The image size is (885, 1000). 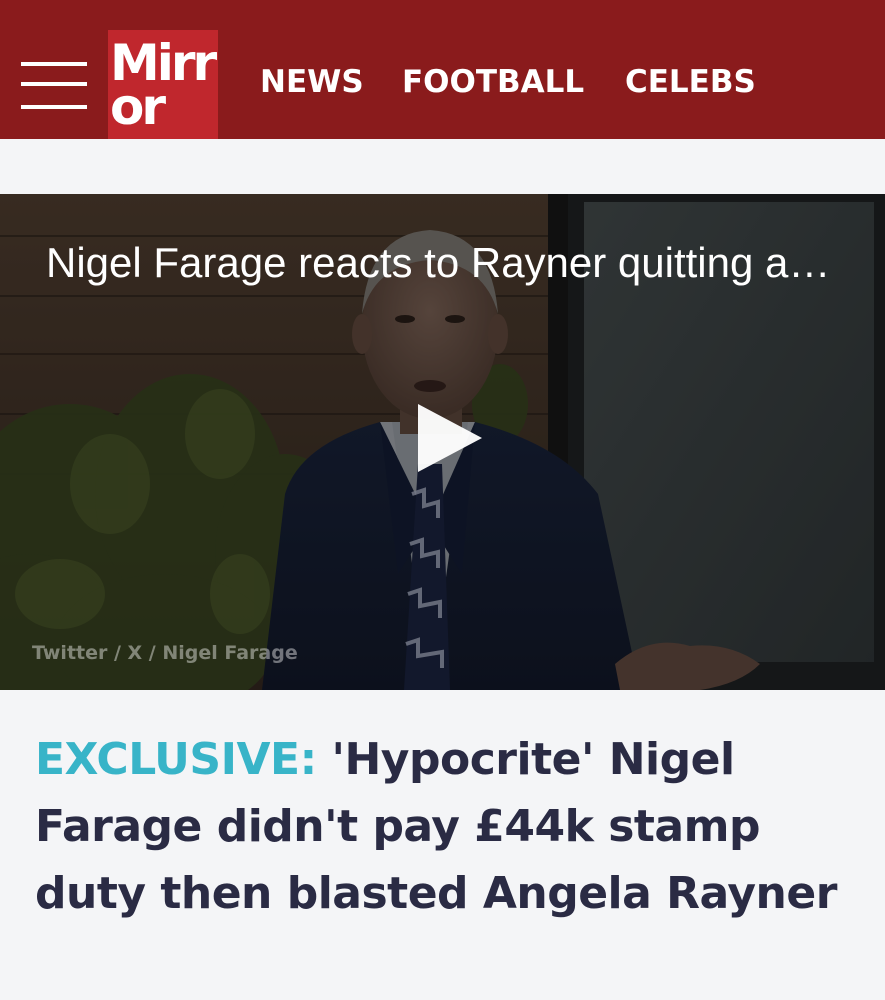 I want to click on nav-celebs: CELEBS, so click(x=690, y=82).